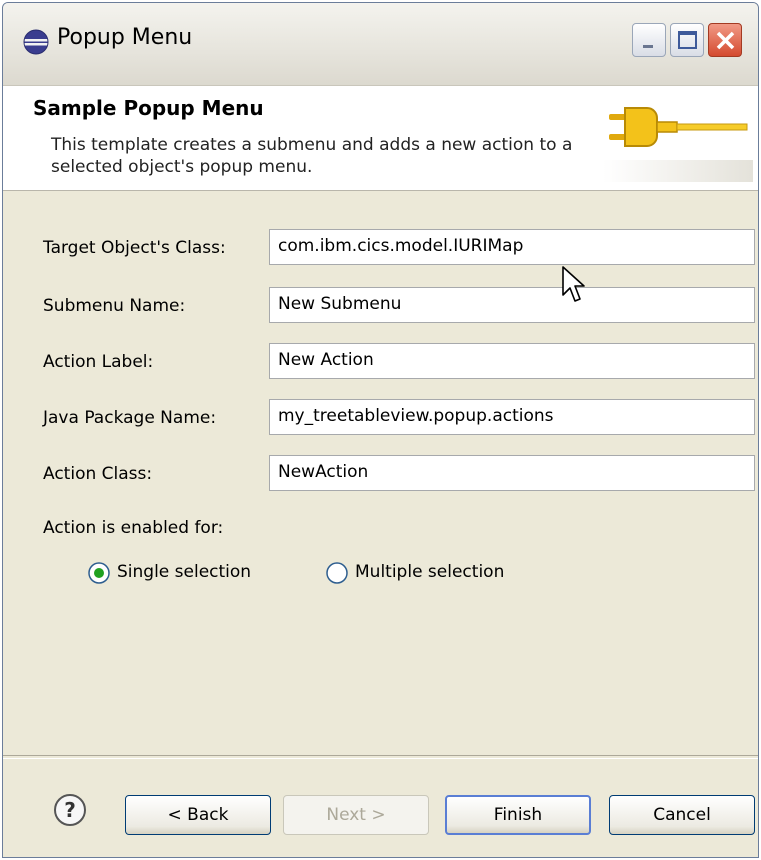 This screenshot has width=761, height=860. Describe the element at coordinates (133, 528) in the screenshot. I see `enabled-for-label: Action is enabled for:` at that location.